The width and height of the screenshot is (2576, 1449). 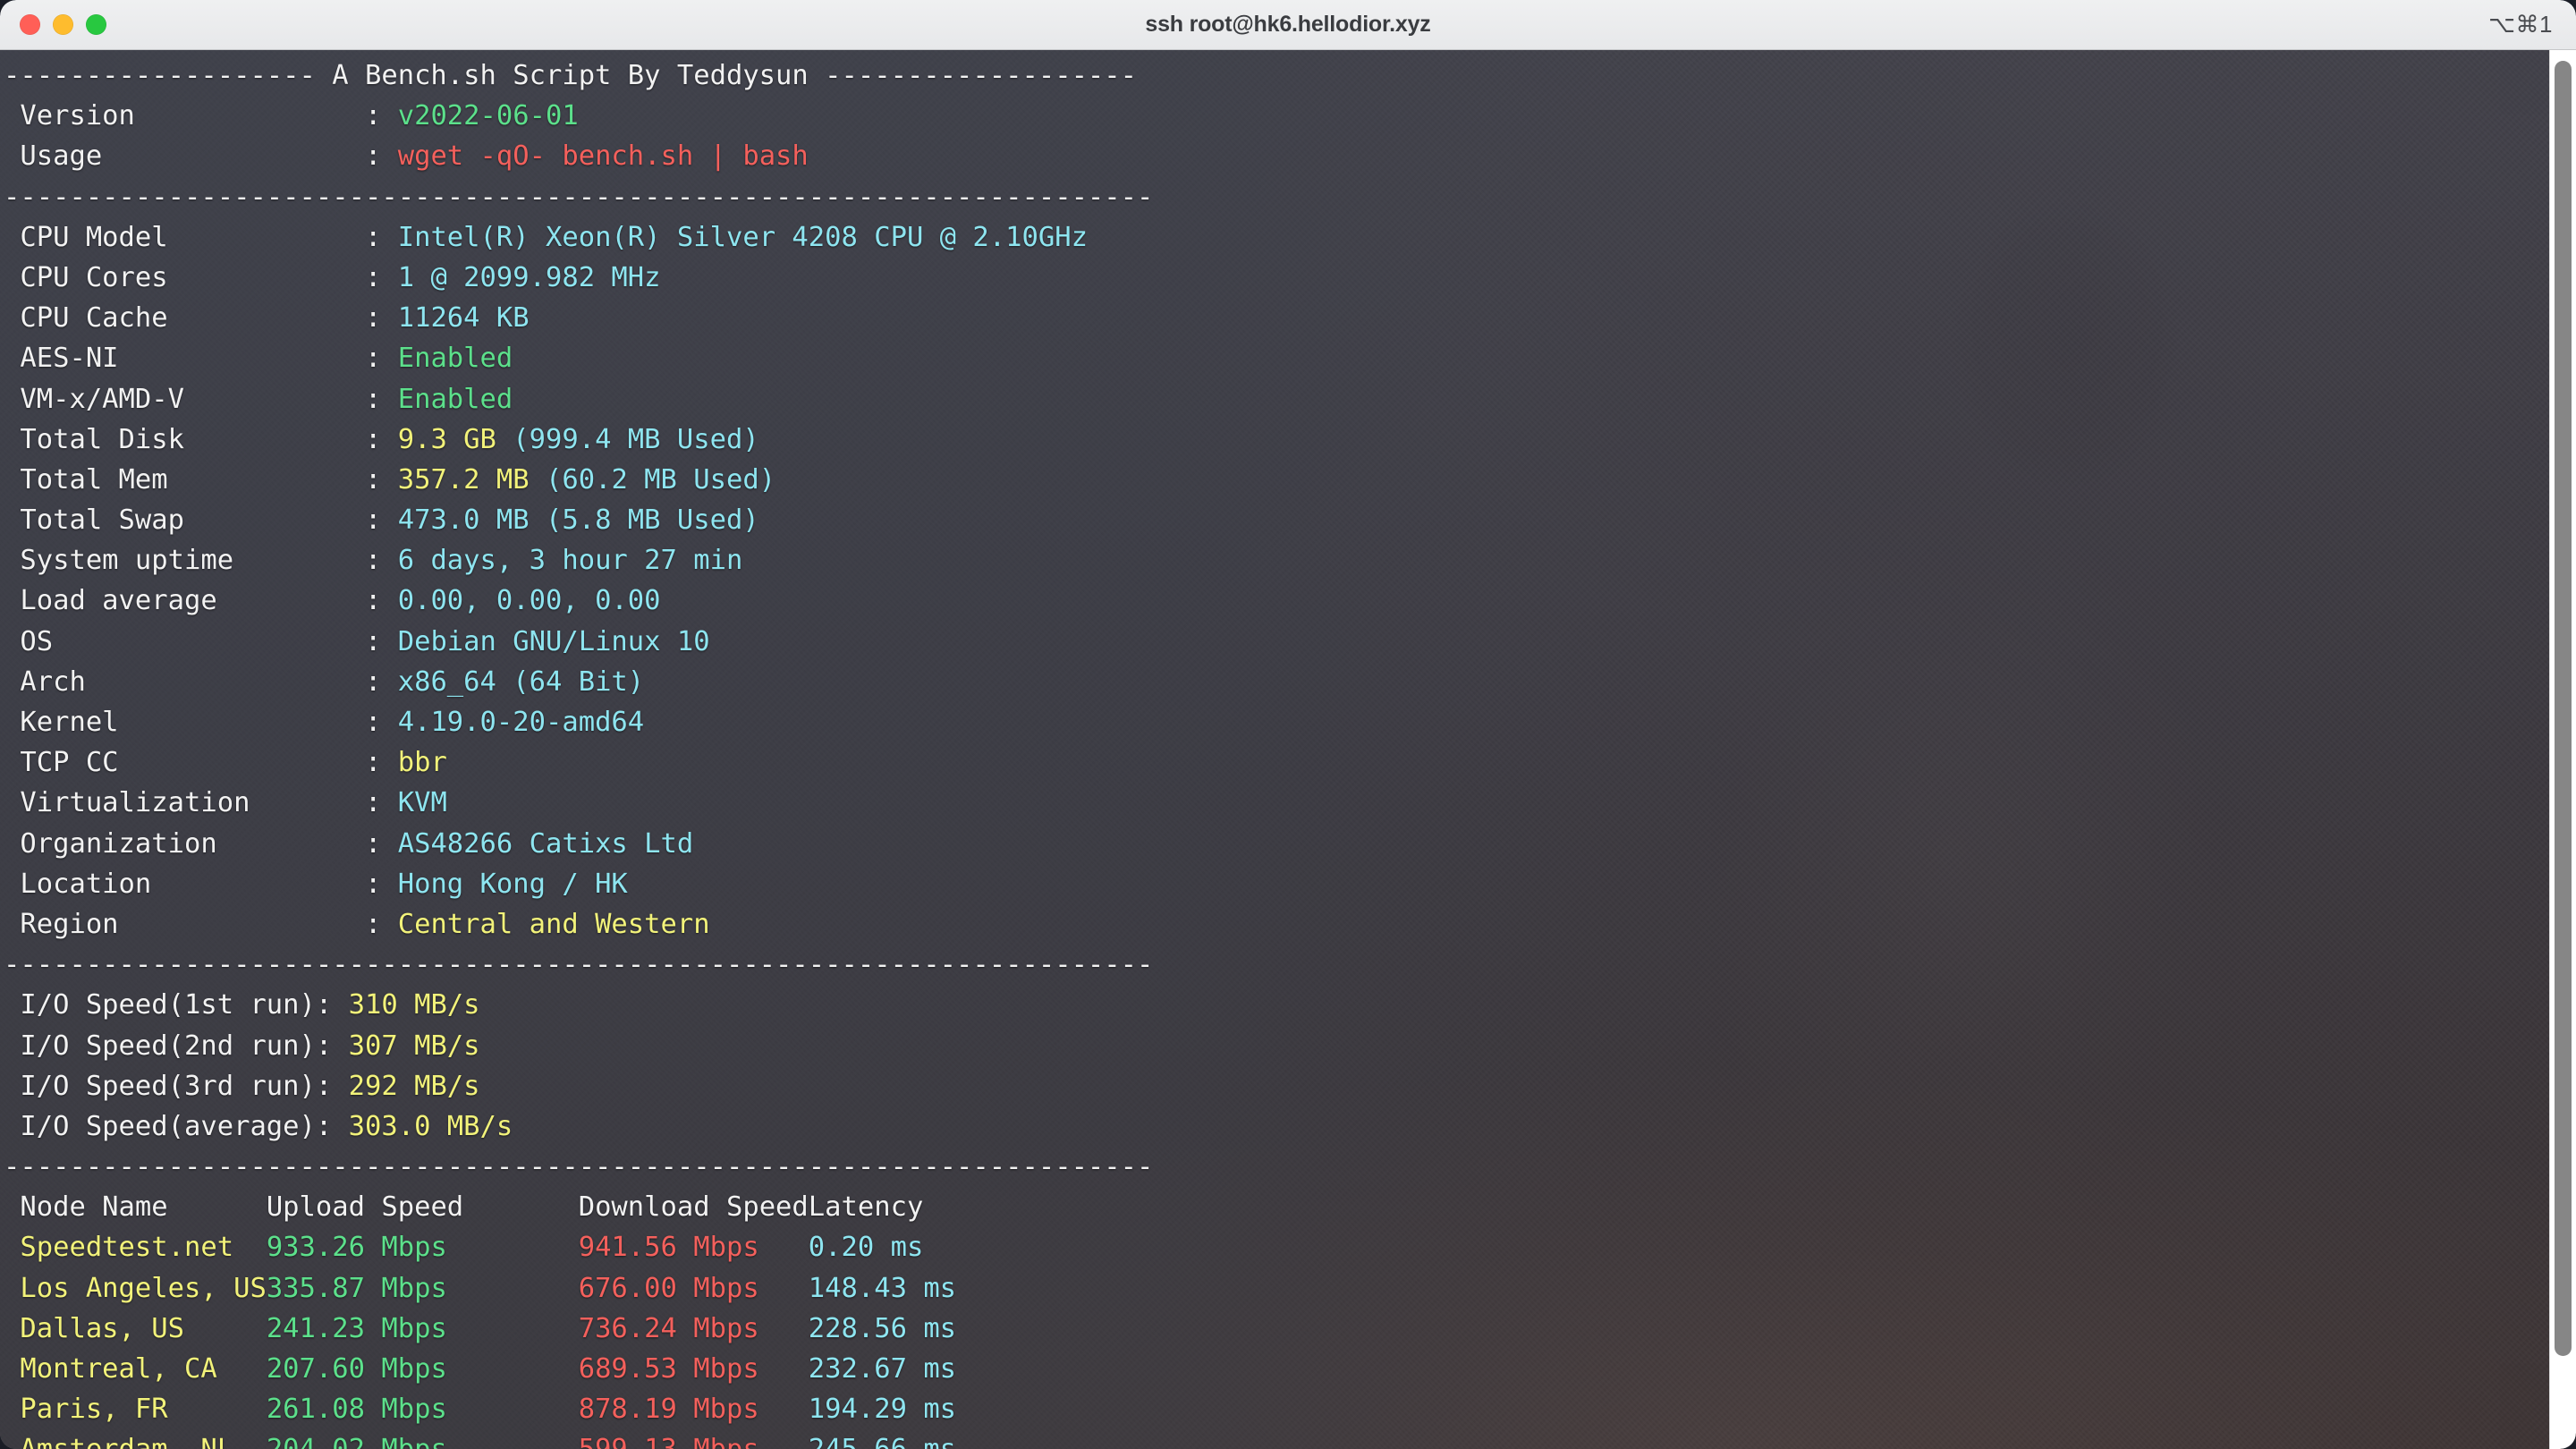 What do you see at coordinates (2520, 24) in the screenshot?
I see `keyboard-shortcut-indicator: ⌥⌘1` at bounding box center [2520, 24].